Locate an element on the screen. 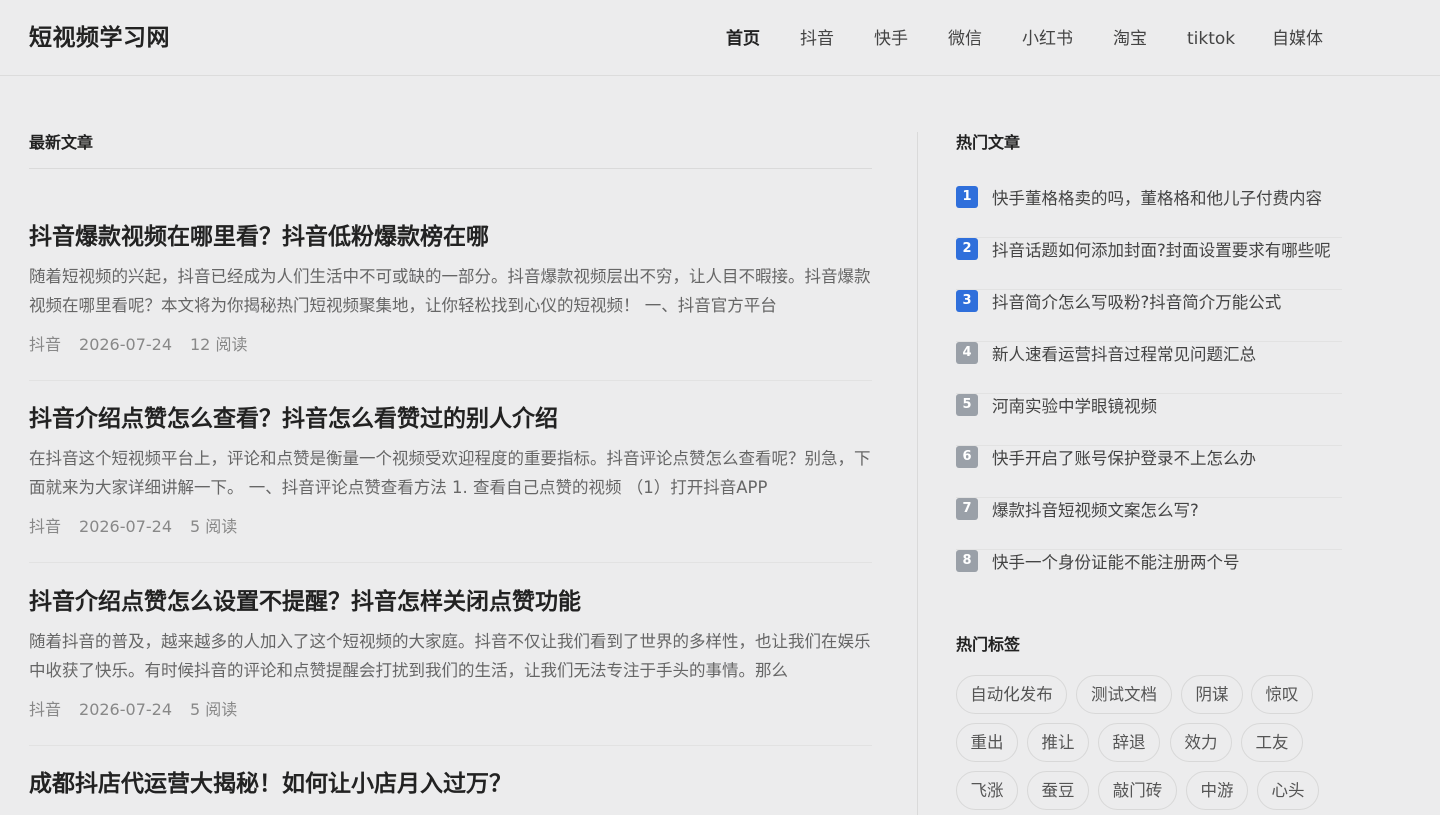 This screenshot has height=815, width=1440. tag-chip: 工友 is located at coordinates (1272, 742).